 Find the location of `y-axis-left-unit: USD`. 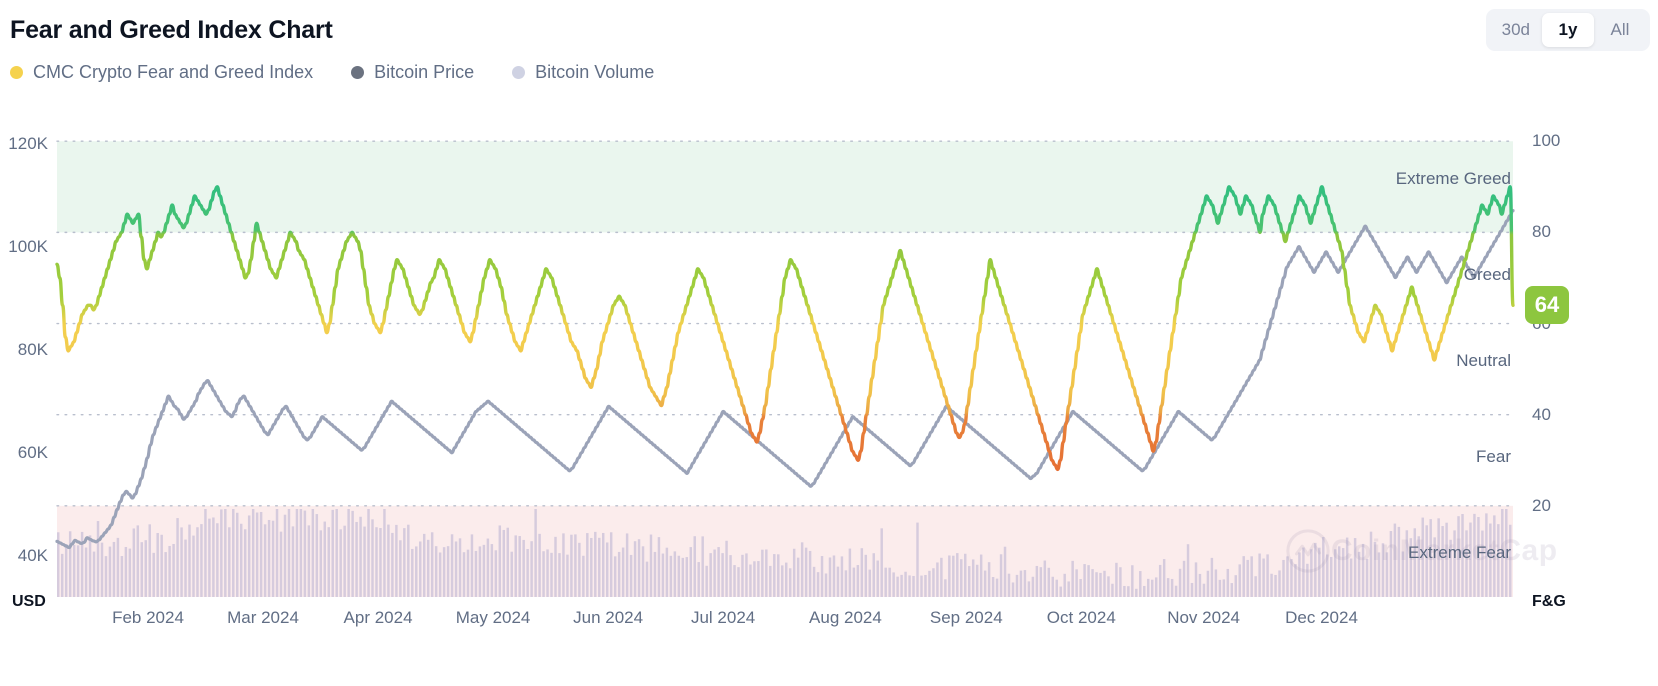

y-axis-left-unit: USD is located at coordinates (29, 601).